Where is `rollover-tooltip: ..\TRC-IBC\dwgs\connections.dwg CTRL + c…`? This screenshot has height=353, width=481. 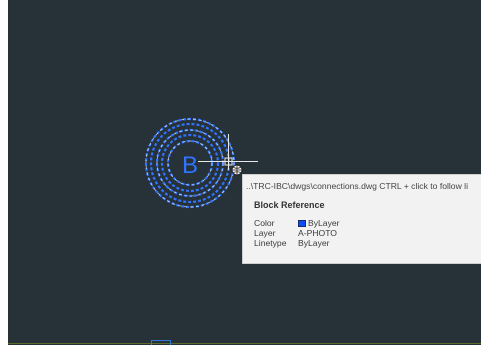 rollover-tooltip: ..\TRC-IBC\dwgs\connections.dwg CTRL + c… is located at coordinates (361, 219).